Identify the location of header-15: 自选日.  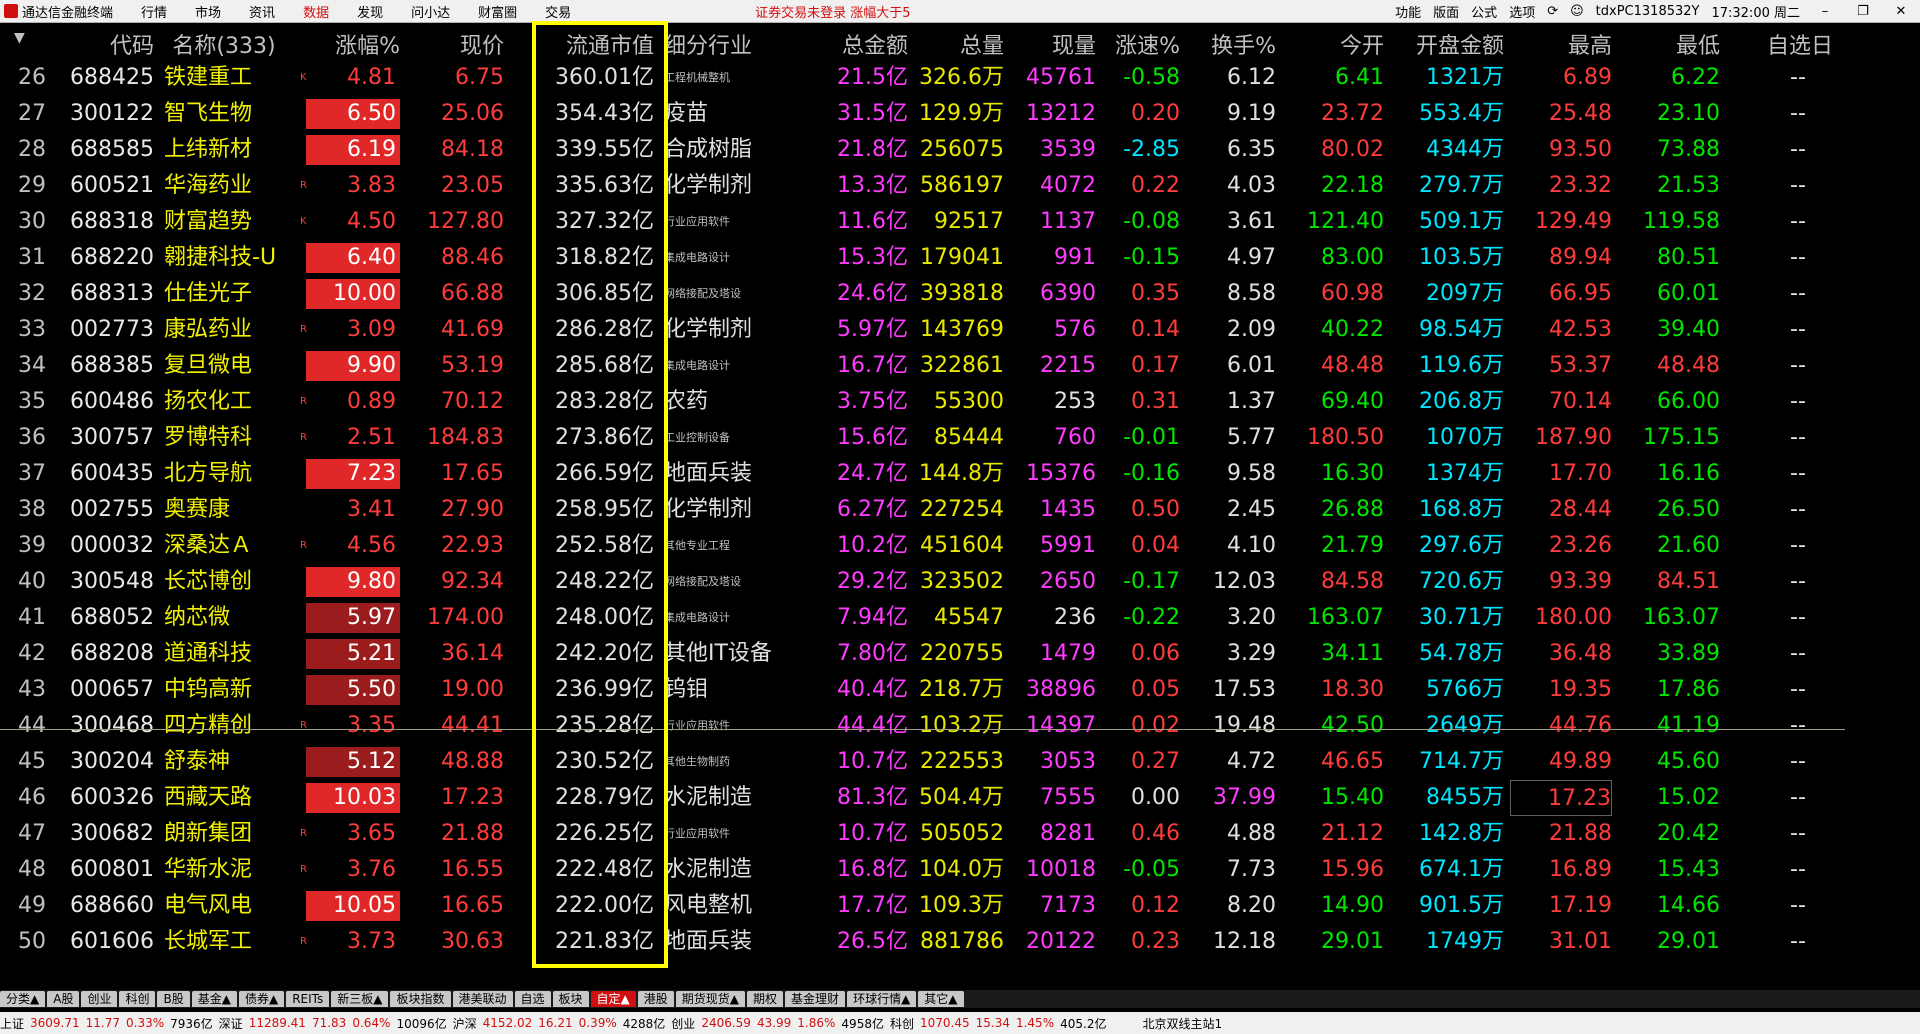
(1800, 46).